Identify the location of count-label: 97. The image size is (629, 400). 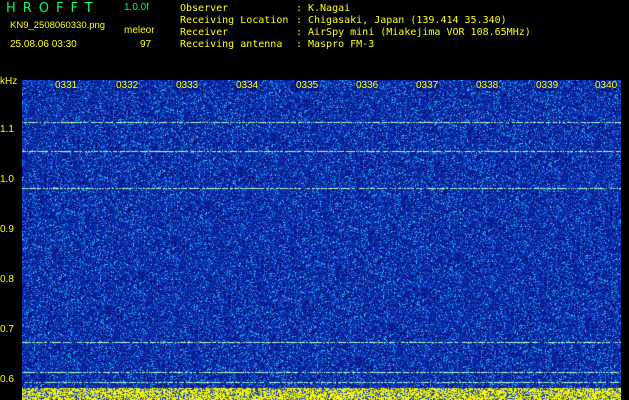
(146, 44).